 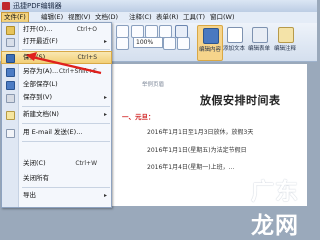 I want to click on edit-content-button: 编辑内容, so click(x=210, y=43).